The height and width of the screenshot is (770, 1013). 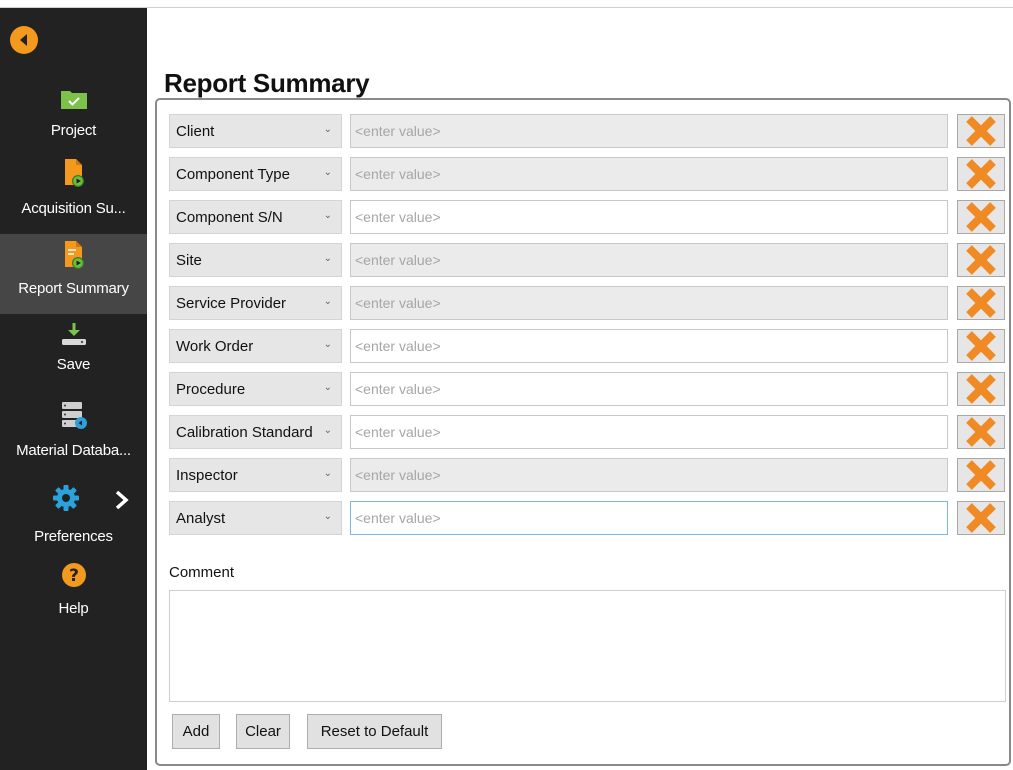 What do you see at coordinates (211, 389) in the screenshot?
I see `field-select-value: Procedure` at bounding box center [211, 389].